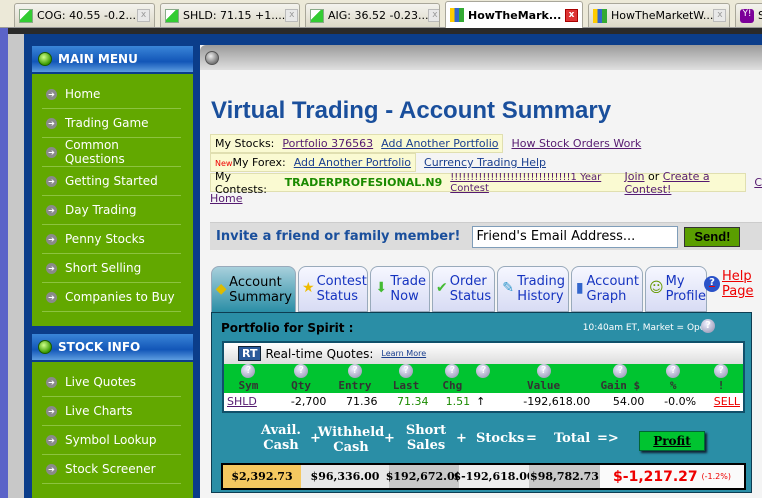 This screenshot has height=498, width=762. What do you see at coordinates (727, 401) in the screenshot?
I see `sell-link: SELL` at bounding box center [727, 401].